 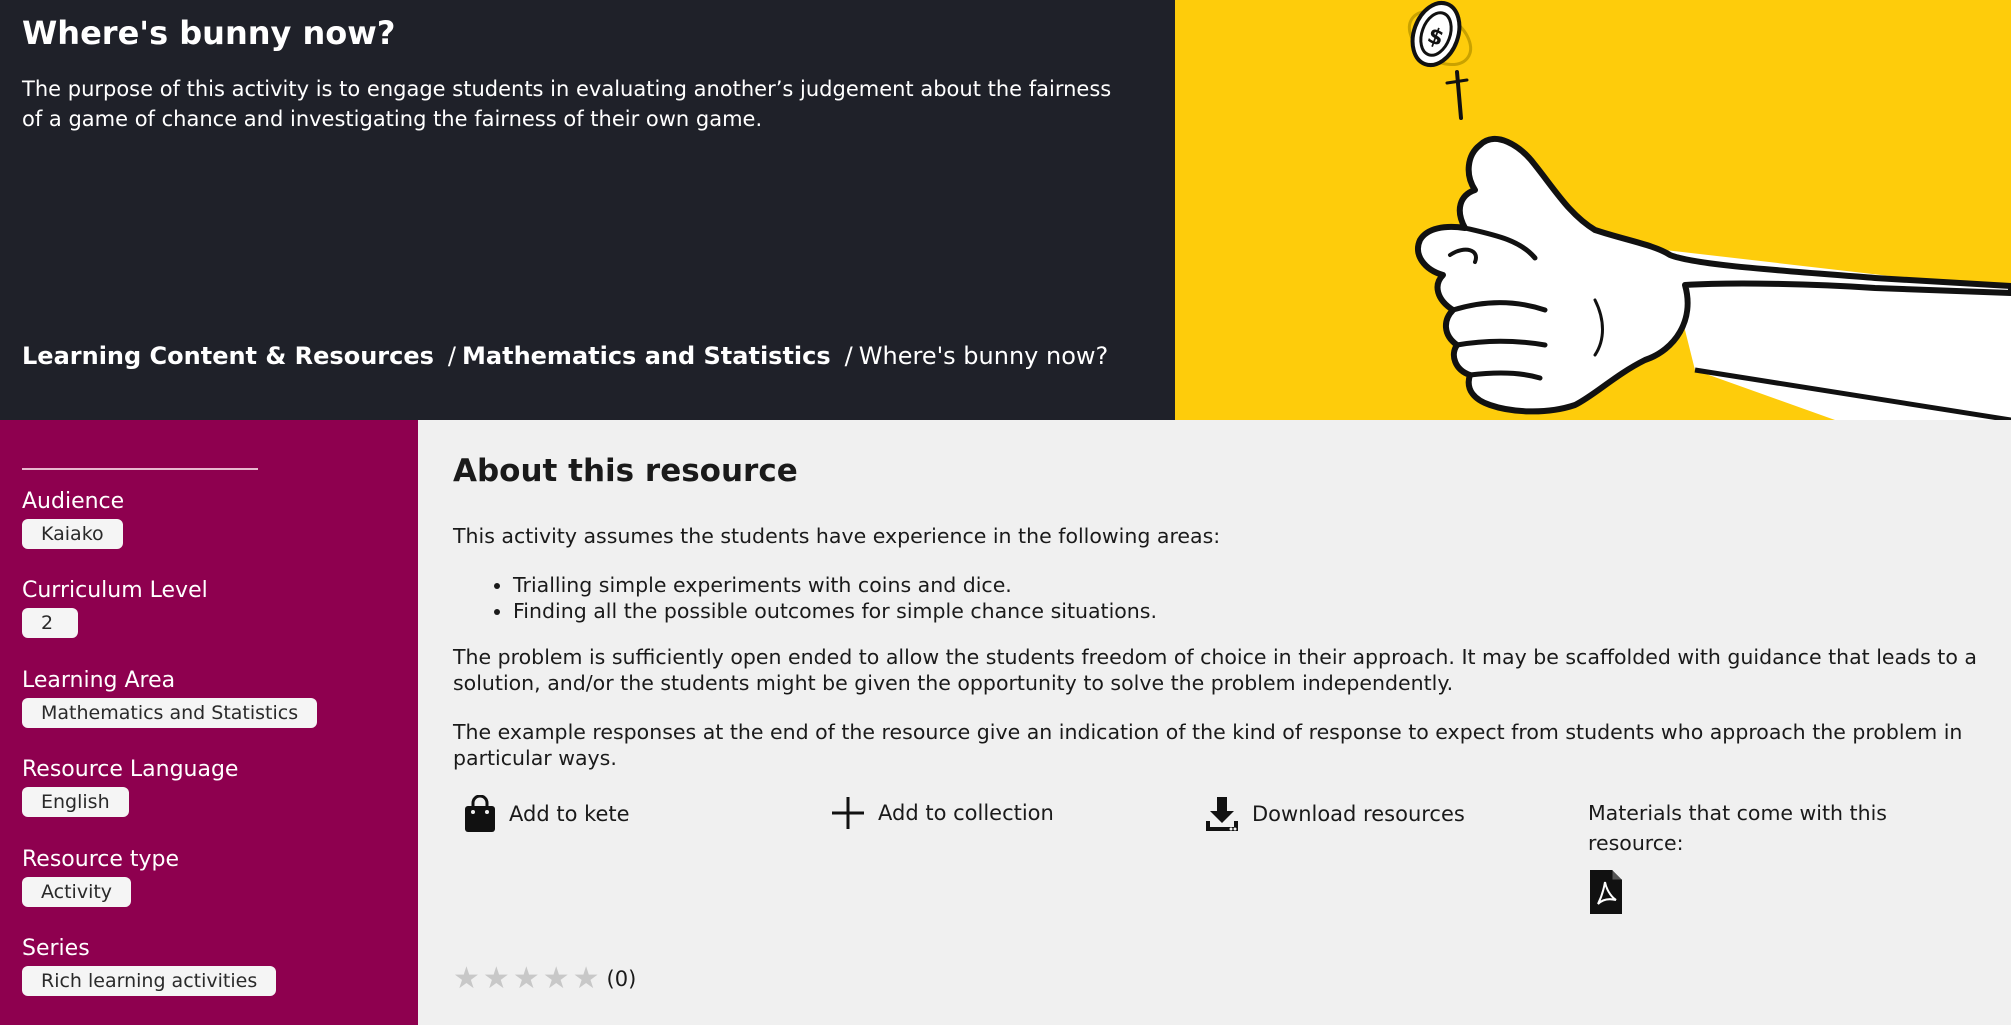 What do you see at coordinates (115, 590) in the screenshot?
I see `curriculum-level-label: Curriculum Level` at bounding box center [115, 590].